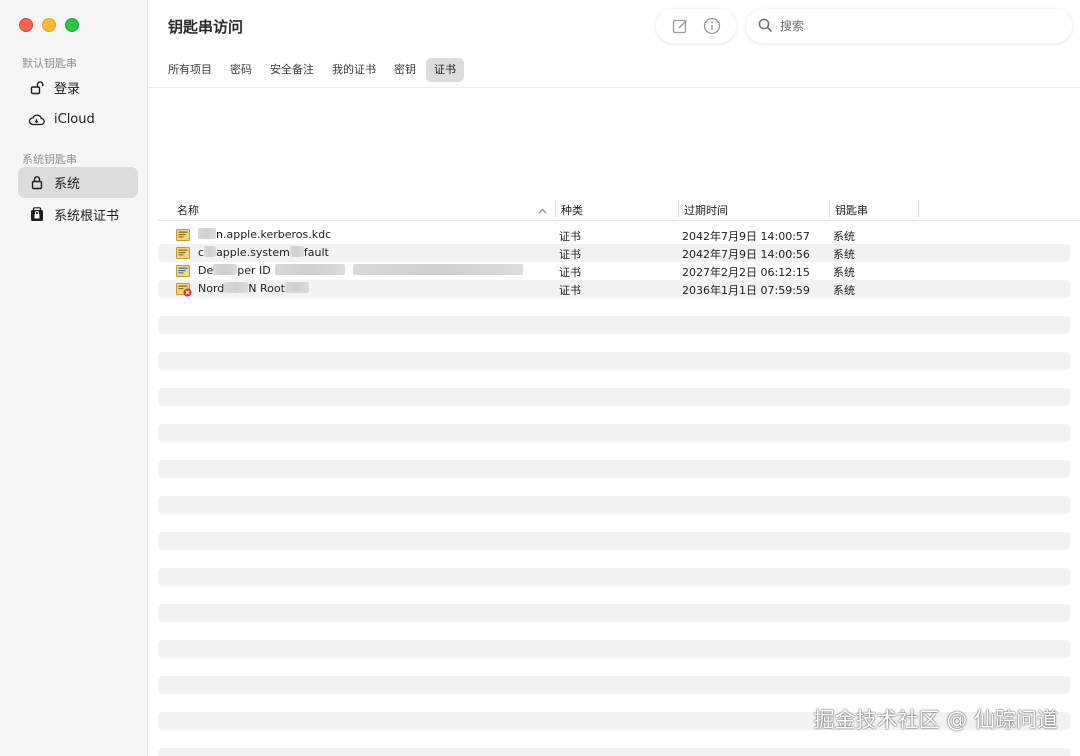 This screenshot has height=756, width=1080. Describe the element at coordinates (67, 89) in the screenshot. I see `sidebar-item-label: 登录` at that location.